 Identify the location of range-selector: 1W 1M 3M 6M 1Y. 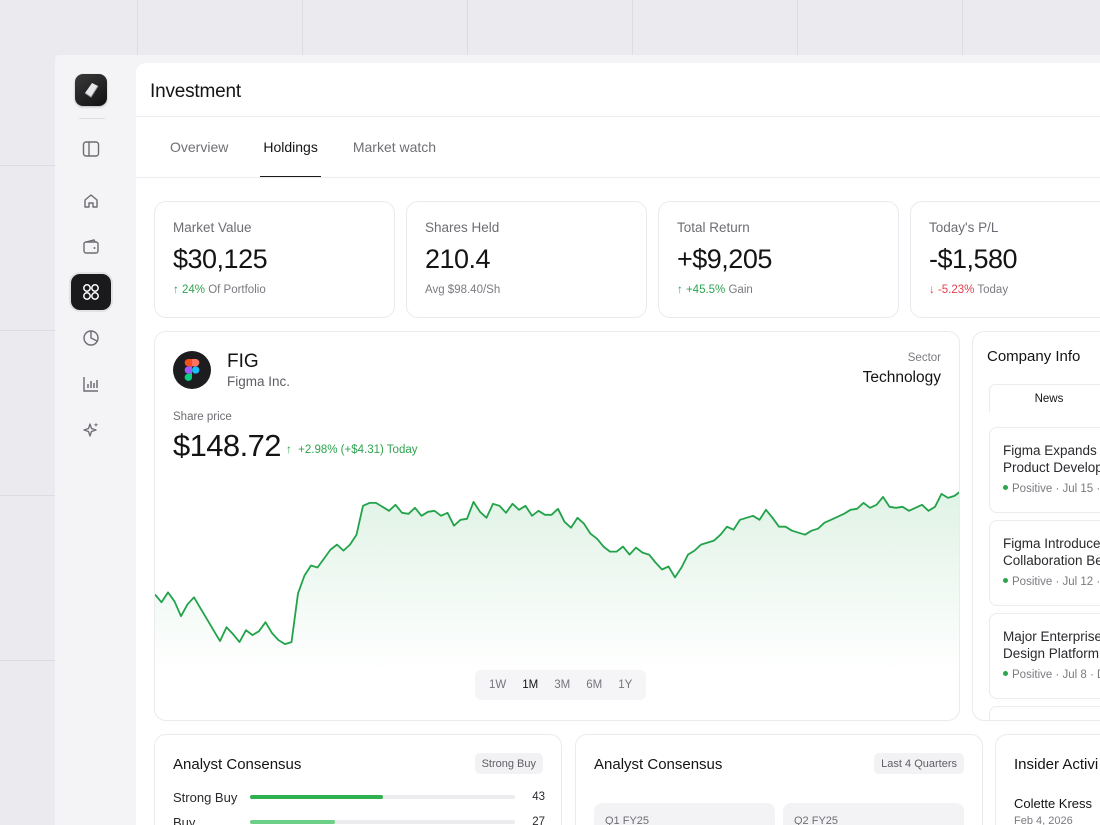
(561, 685).